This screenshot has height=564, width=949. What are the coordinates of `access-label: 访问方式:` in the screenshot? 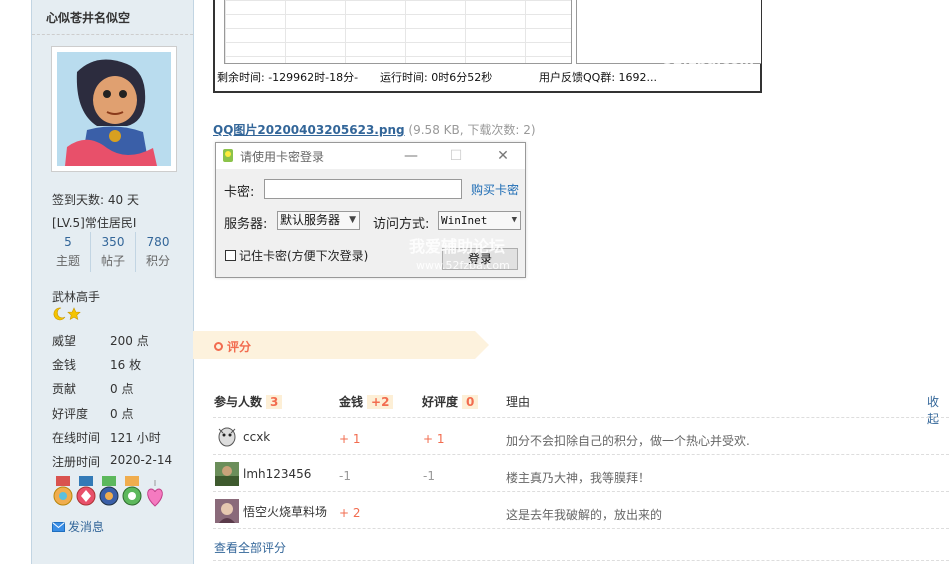 It's located at (401, 224).